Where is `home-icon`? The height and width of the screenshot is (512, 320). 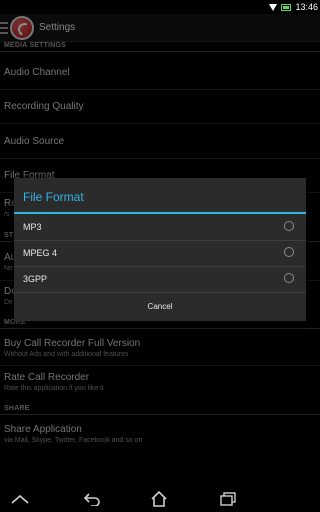 home-icon is located at coordinates (159, 499).